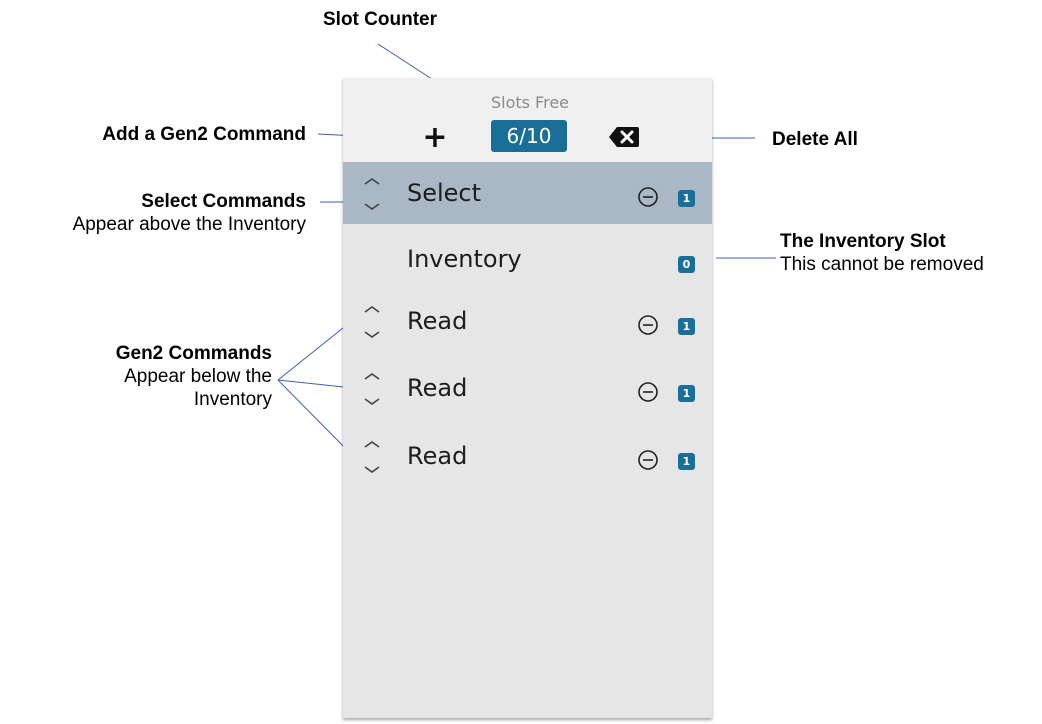  Describe the element at coordinates (529, 136) in the screenshot. I see `slot-counter-button: 6/10` at that location.